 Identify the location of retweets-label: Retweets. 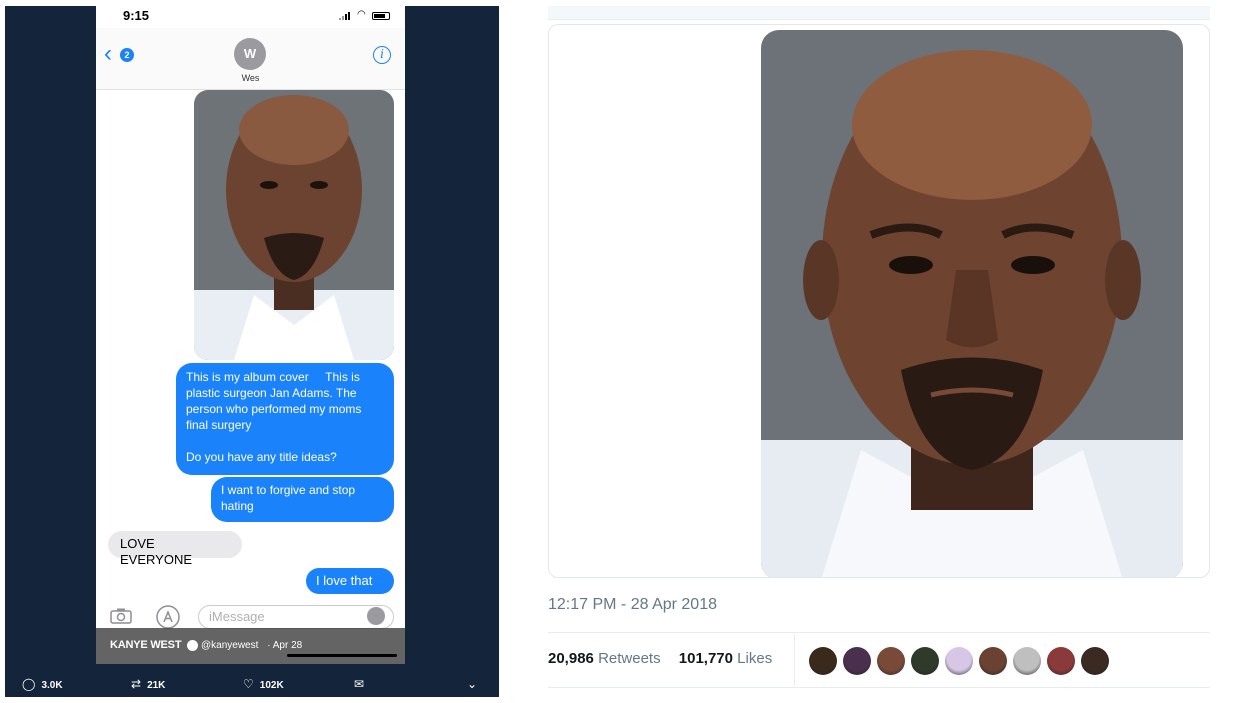
(629, 658).